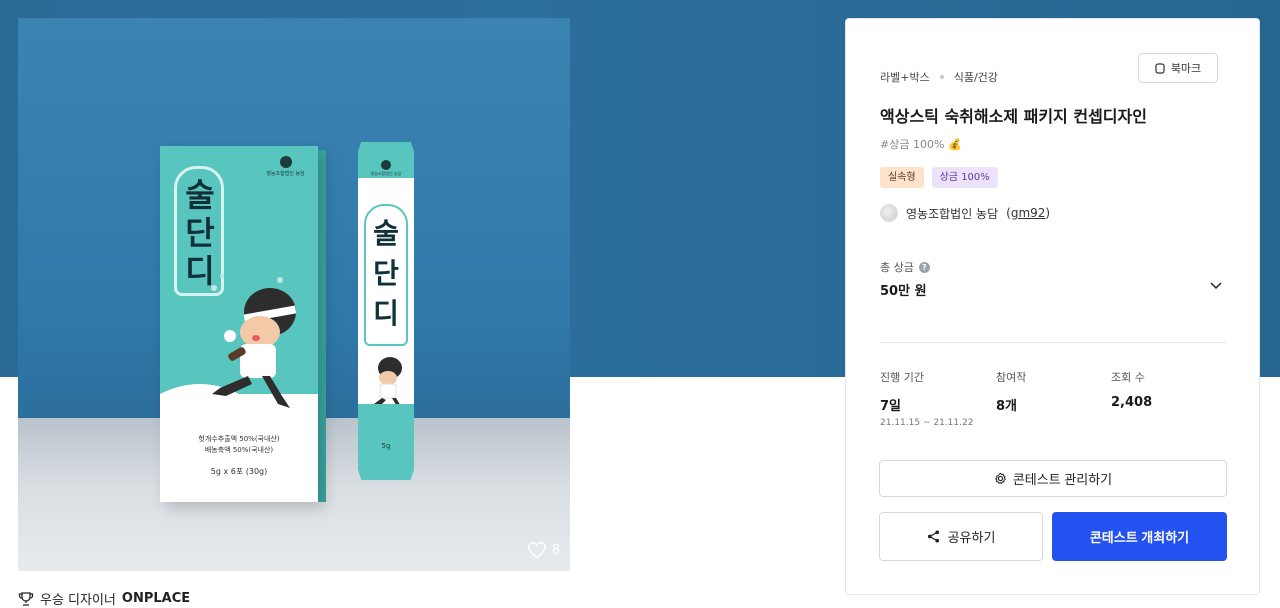 The width and height of the screenshot is (1280, 608). Describe the element at coordinates (1053, 342) in the screenshot. I see `divider` at that location.